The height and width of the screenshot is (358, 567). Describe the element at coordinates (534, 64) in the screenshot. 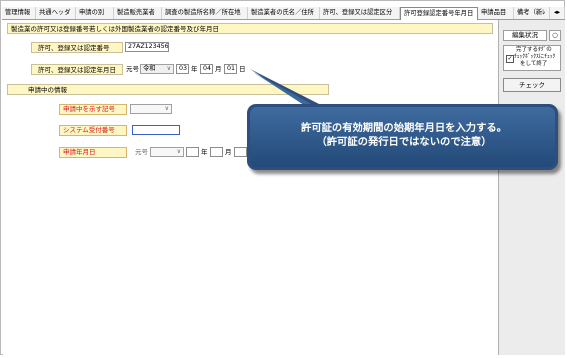

I see `complete-text-line3: をして終了` at that location.